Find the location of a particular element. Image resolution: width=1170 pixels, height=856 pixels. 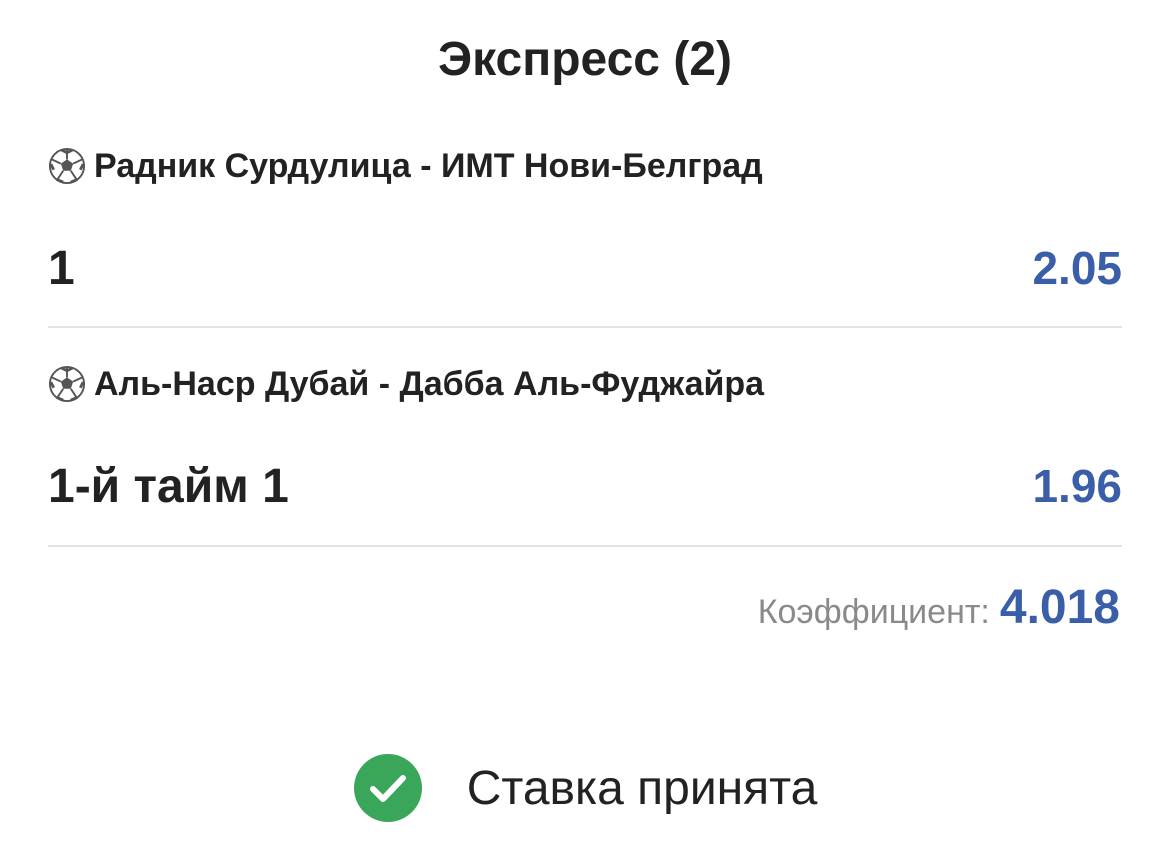

coefficient-label: Коэффициент: is located at coordinates (873, 612).